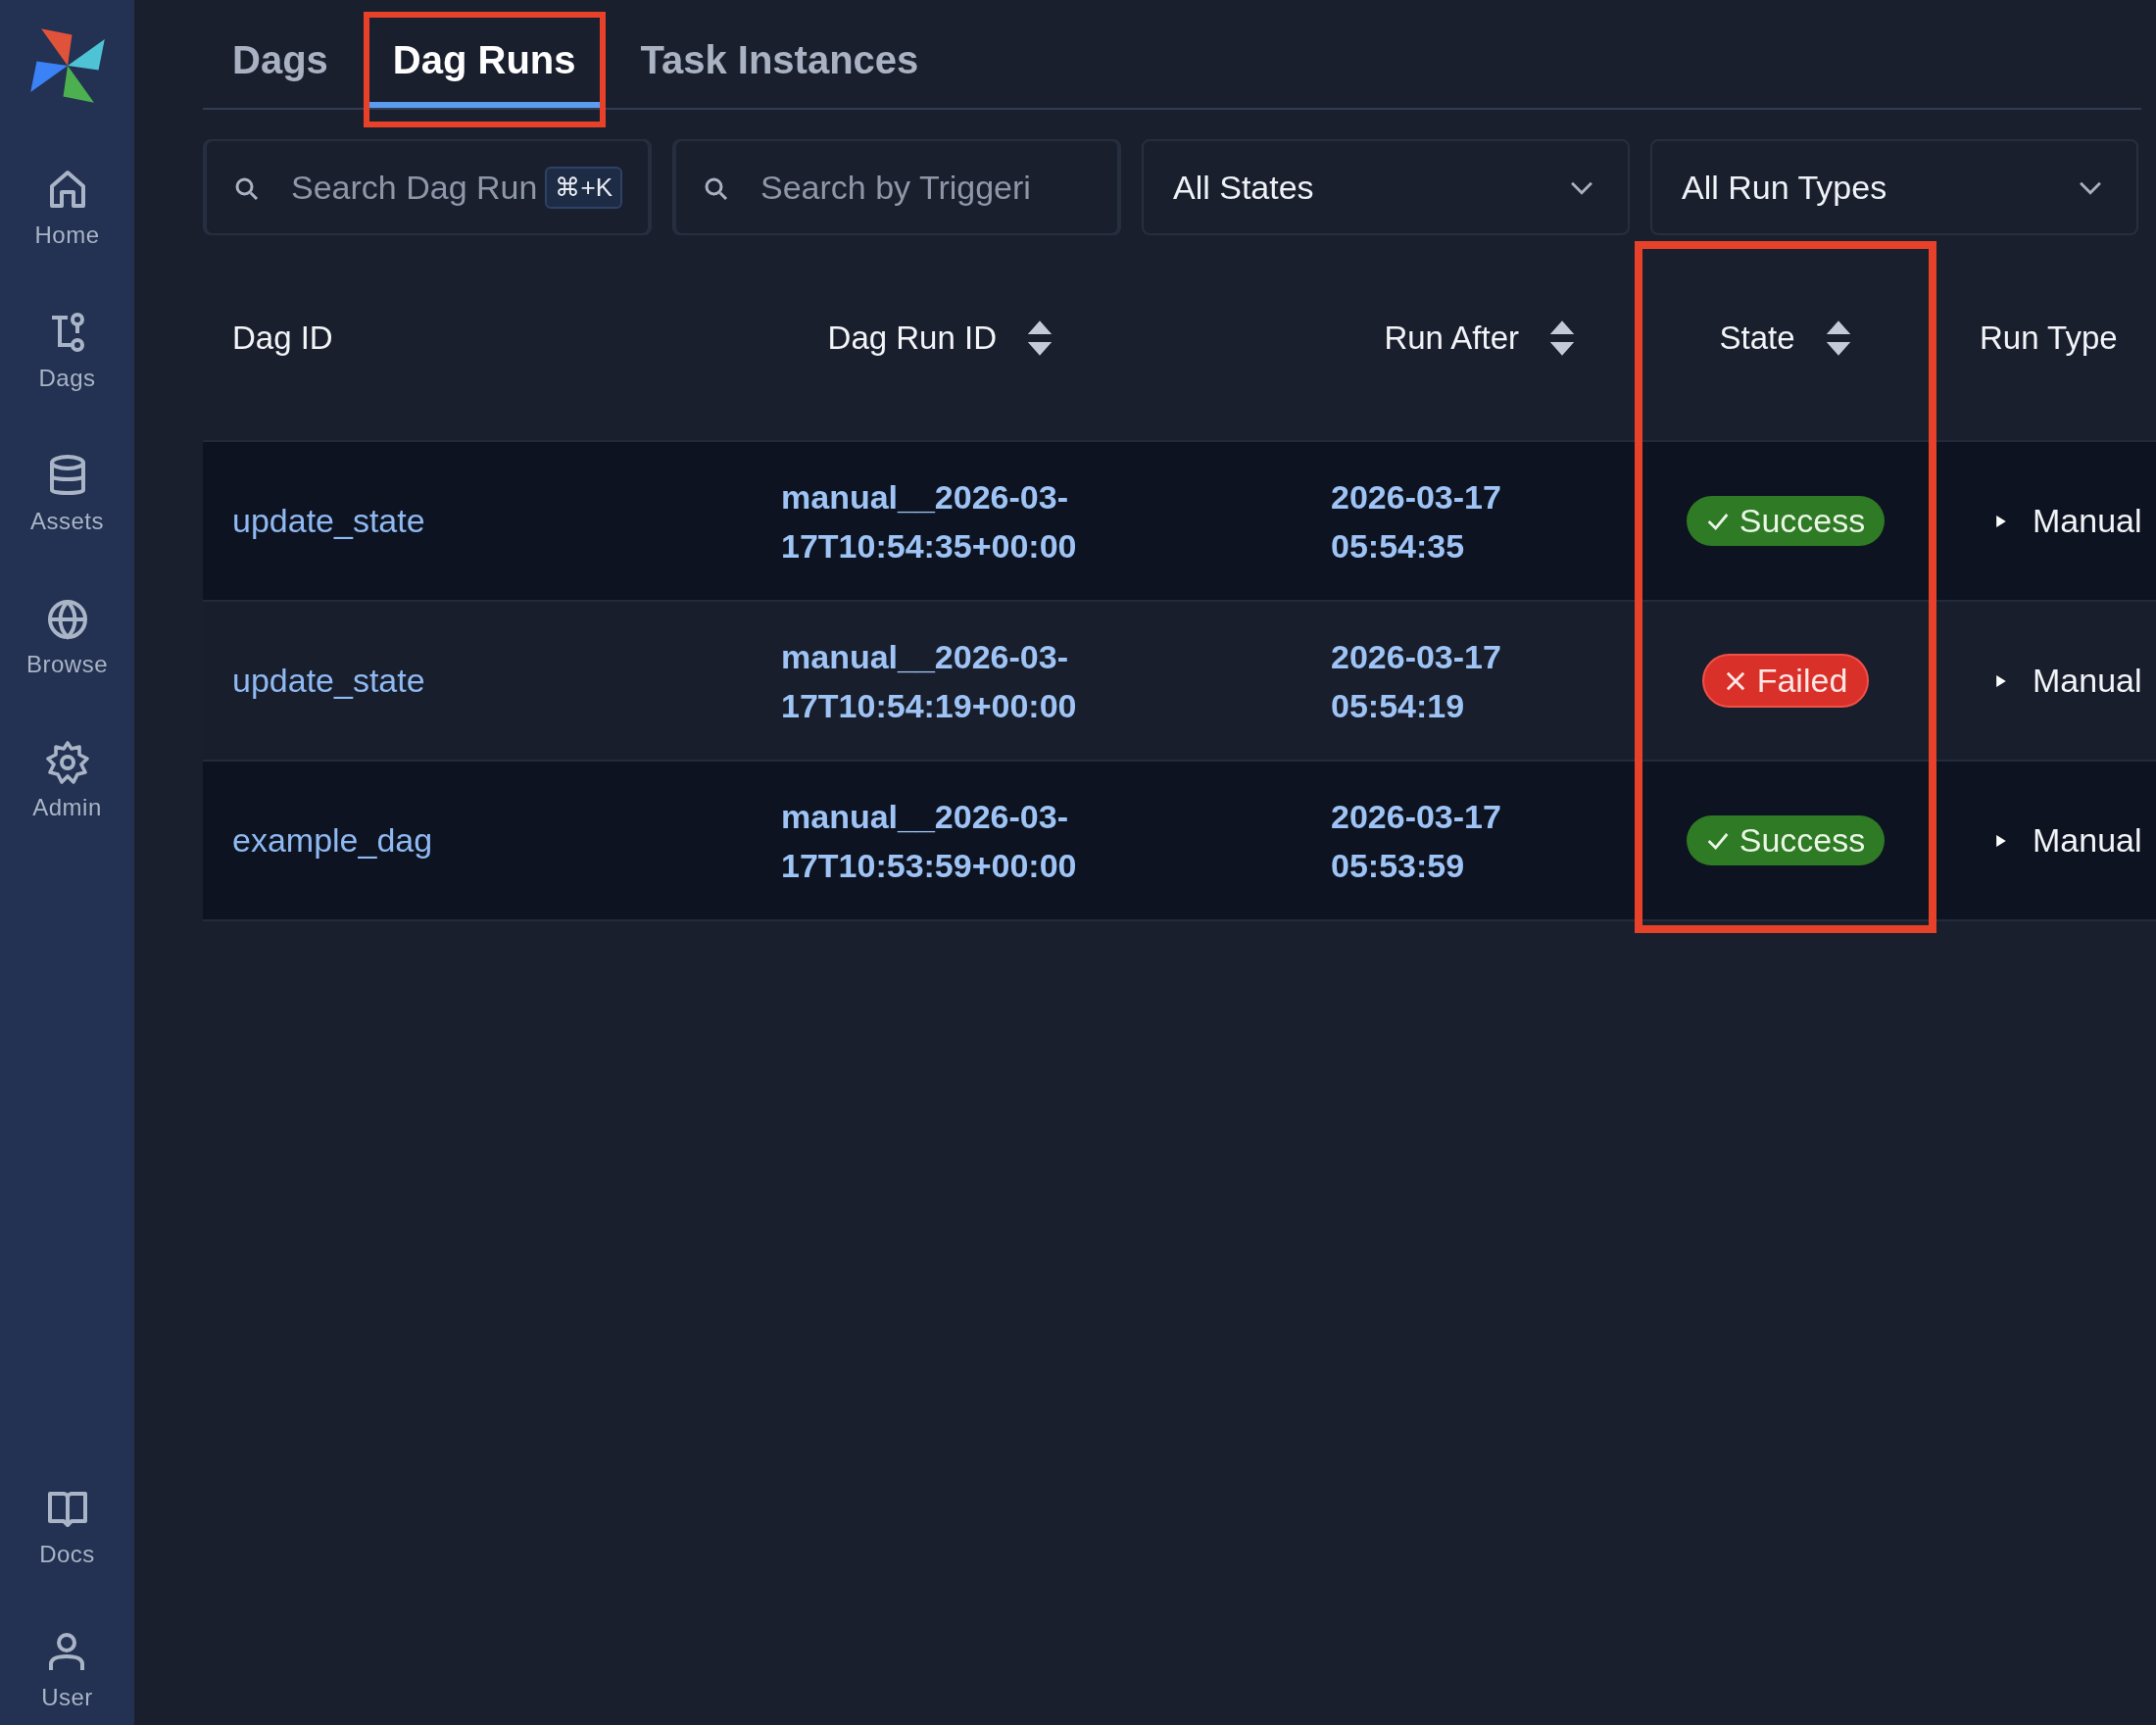 The height and width of the screenshot is (1725, 2156). Describe the element at coordinates (972, 840) in the screenshot. I see `dag-run-id-link: manual__2026-03-17T10:53:59+00:00` at that location.